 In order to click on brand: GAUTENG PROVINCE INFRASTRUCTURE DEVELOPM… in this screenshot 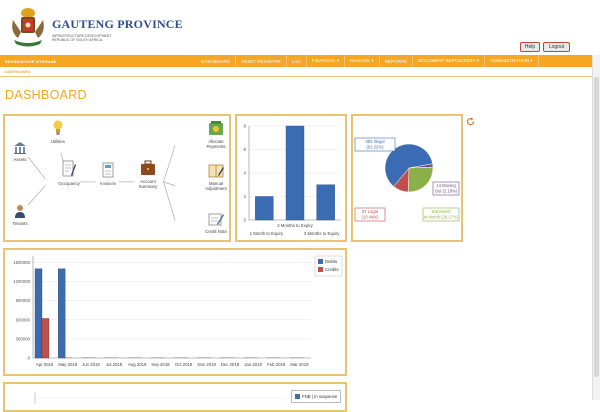, I will do `click(117, 29)`.